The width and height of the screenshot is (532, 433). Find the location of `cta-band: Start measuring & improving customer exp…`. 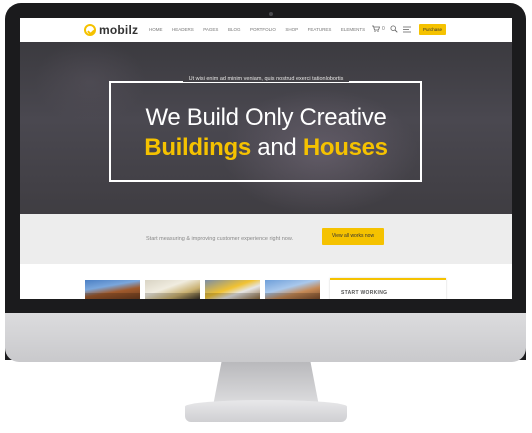

cta-band: Start measuring & improving customer exp… is located at coordinates (266, 239).